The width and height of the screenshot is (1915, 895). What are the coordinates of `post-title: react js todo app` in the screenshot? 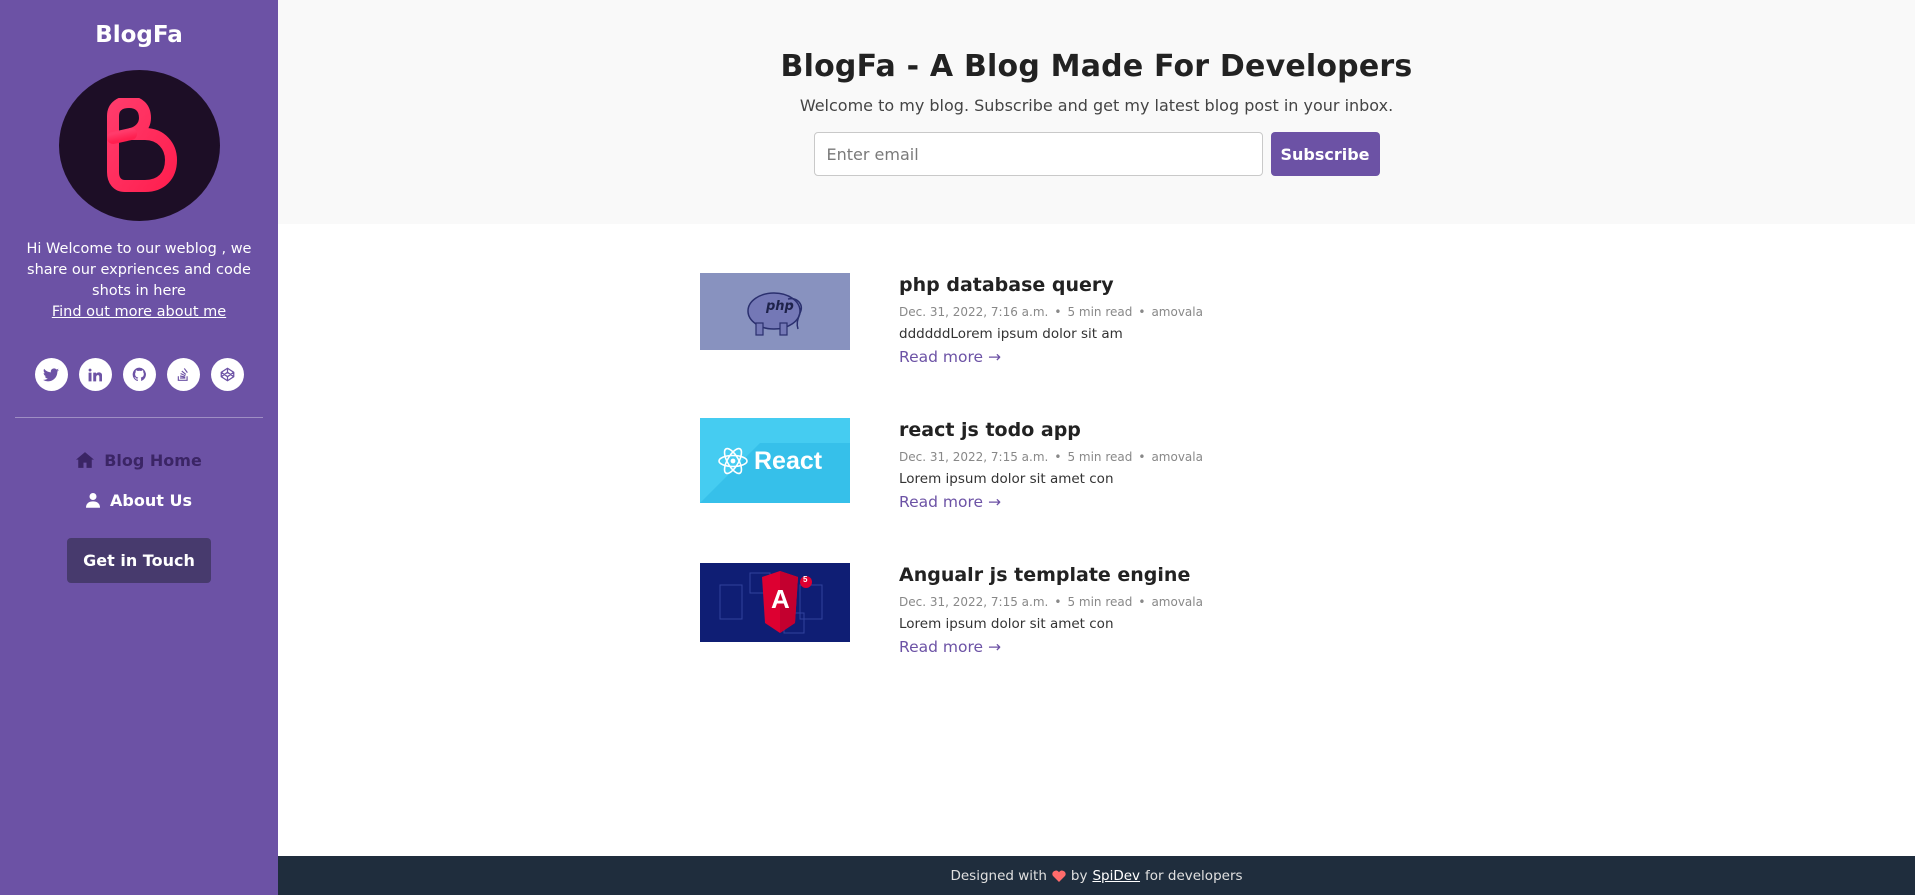 It's located at (1051, 430).